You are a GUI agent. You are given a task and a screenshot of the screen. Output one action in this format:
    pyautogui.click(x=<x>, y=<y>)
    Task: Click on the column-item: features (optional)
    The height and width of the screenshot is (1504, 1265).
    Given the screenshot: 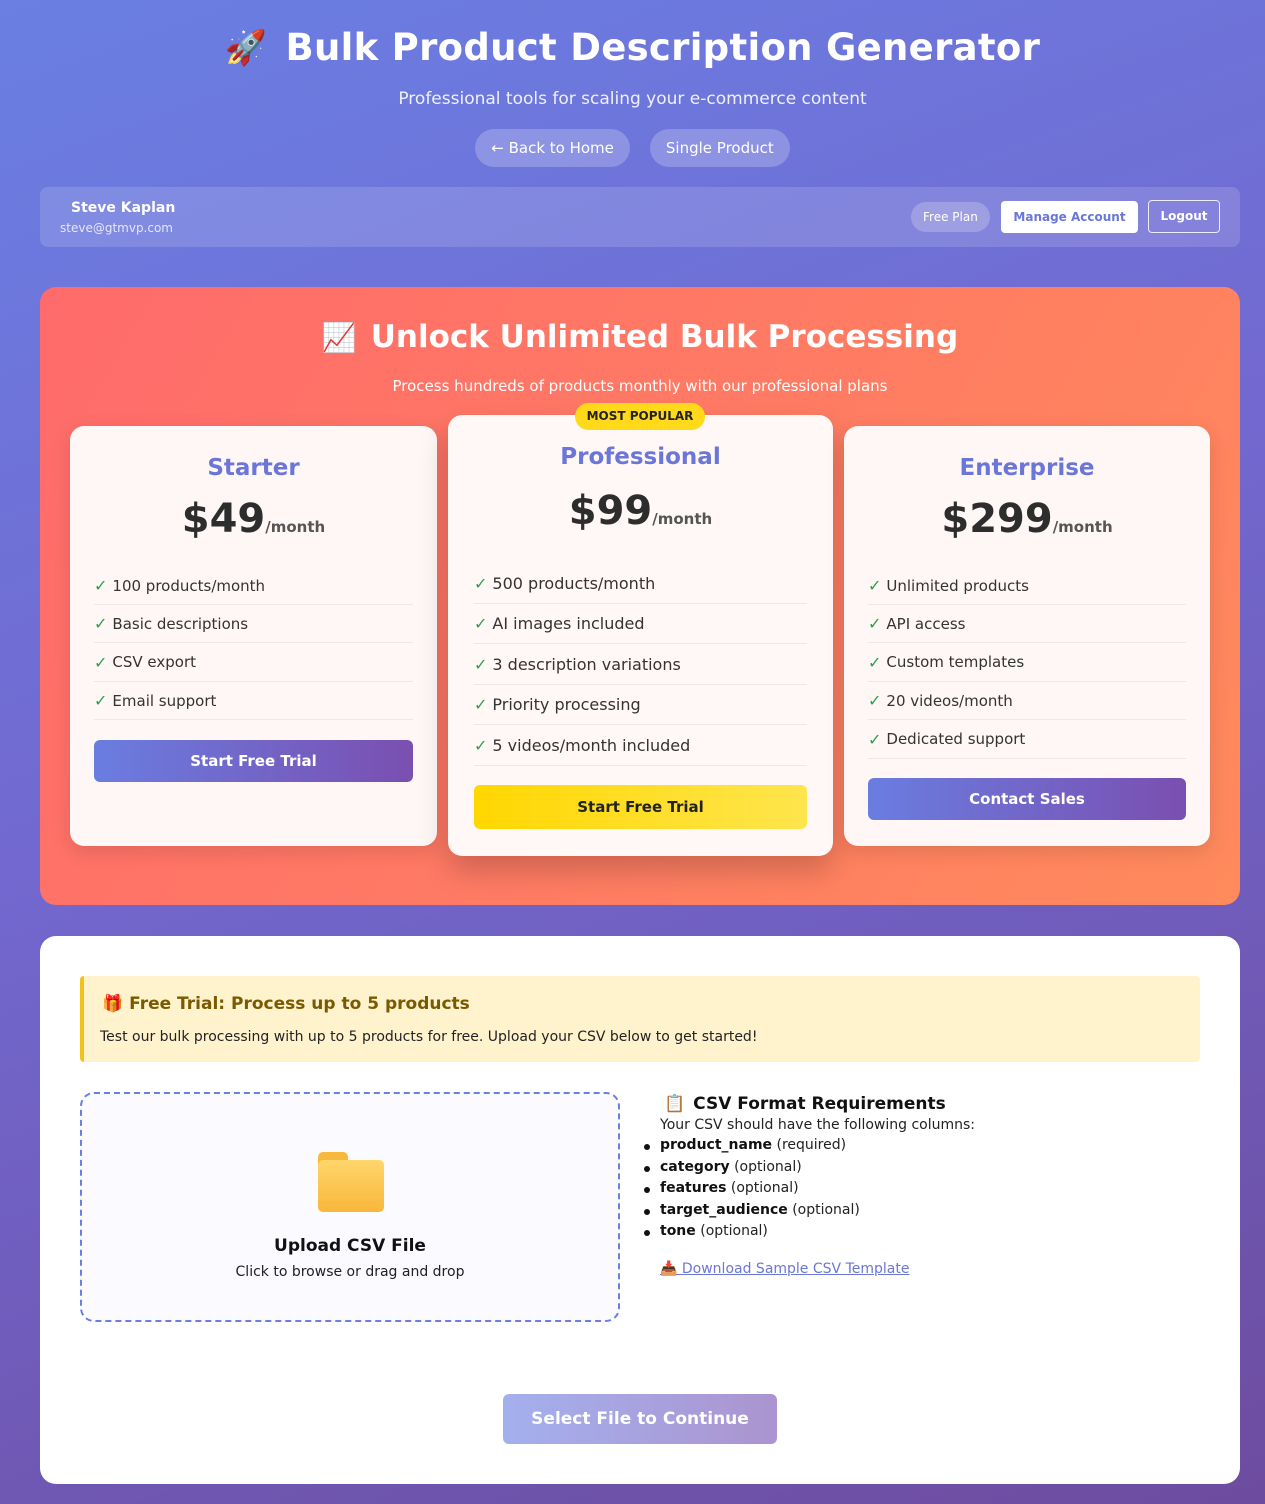 What is the action you would take?
    pyautogui.click(x=912, y=1189)
    